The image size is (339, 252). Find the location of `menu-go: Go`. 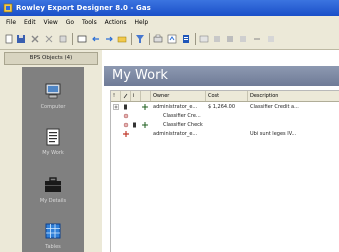

menu-go: Go is located at coordinates (70, 22).